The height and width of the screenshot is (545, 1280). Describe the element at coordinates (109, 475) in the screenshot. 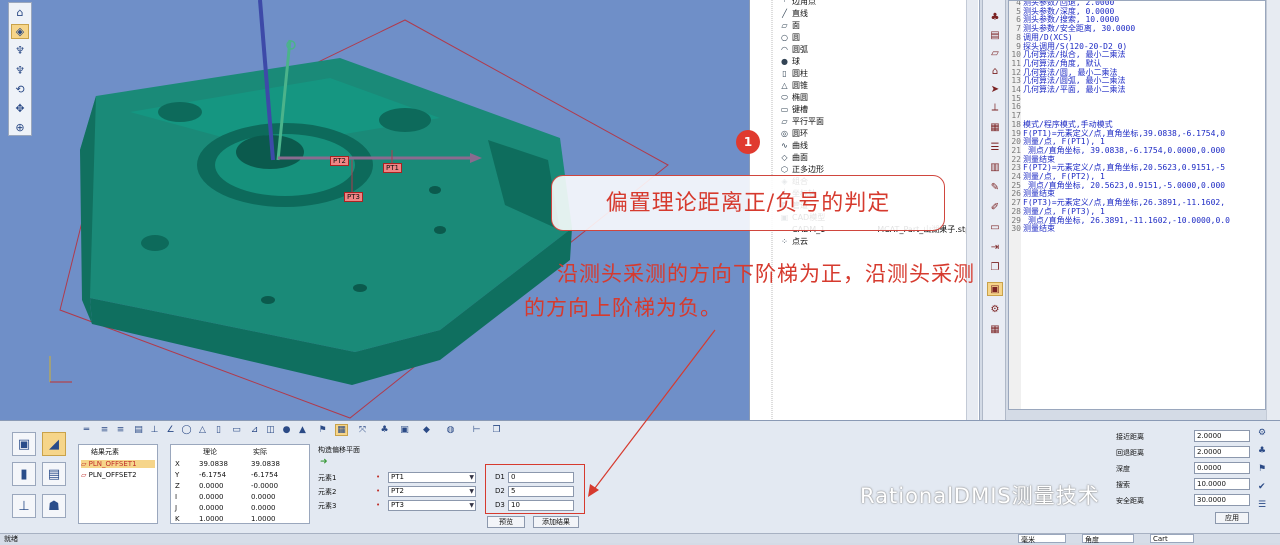

I see `result-item: ▱ PLN_OFFSET2` at that location.